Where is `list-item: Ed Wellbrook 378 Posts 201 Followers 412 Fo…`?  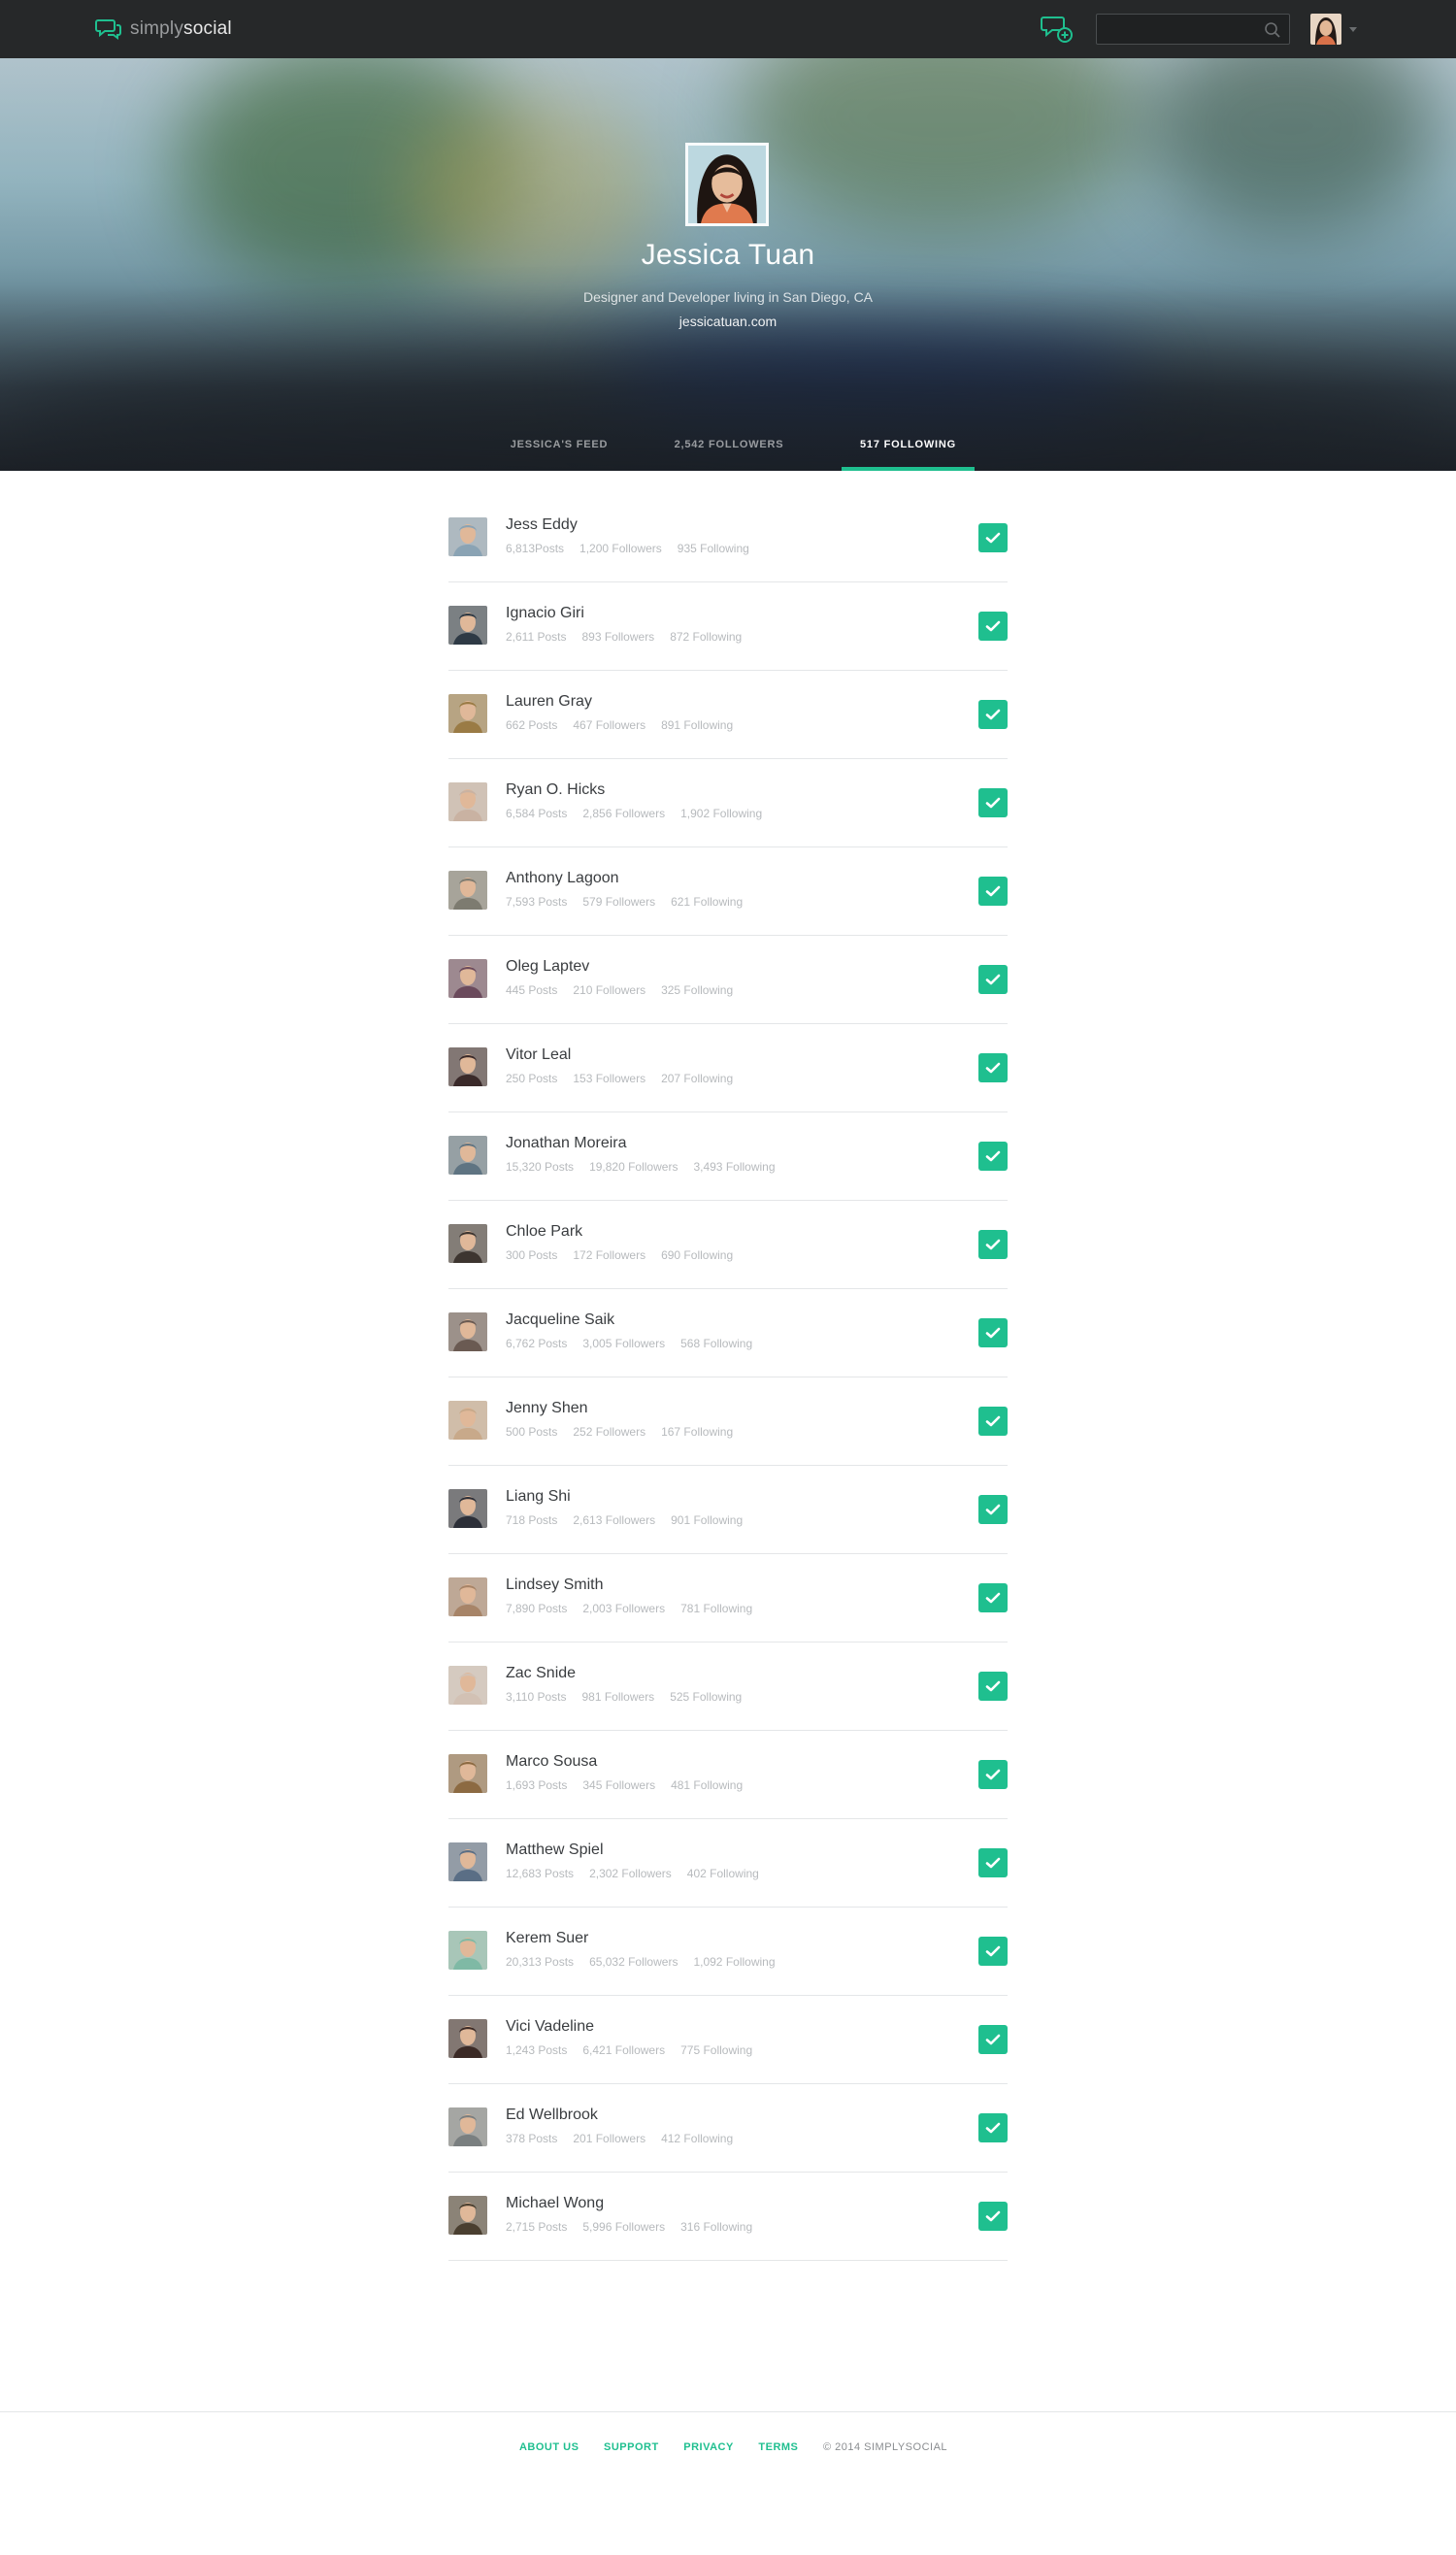
list-item: Ed Wellbrook 378 Posts 201 Followers 412 Fo… is located at coordinates (728, 2128).